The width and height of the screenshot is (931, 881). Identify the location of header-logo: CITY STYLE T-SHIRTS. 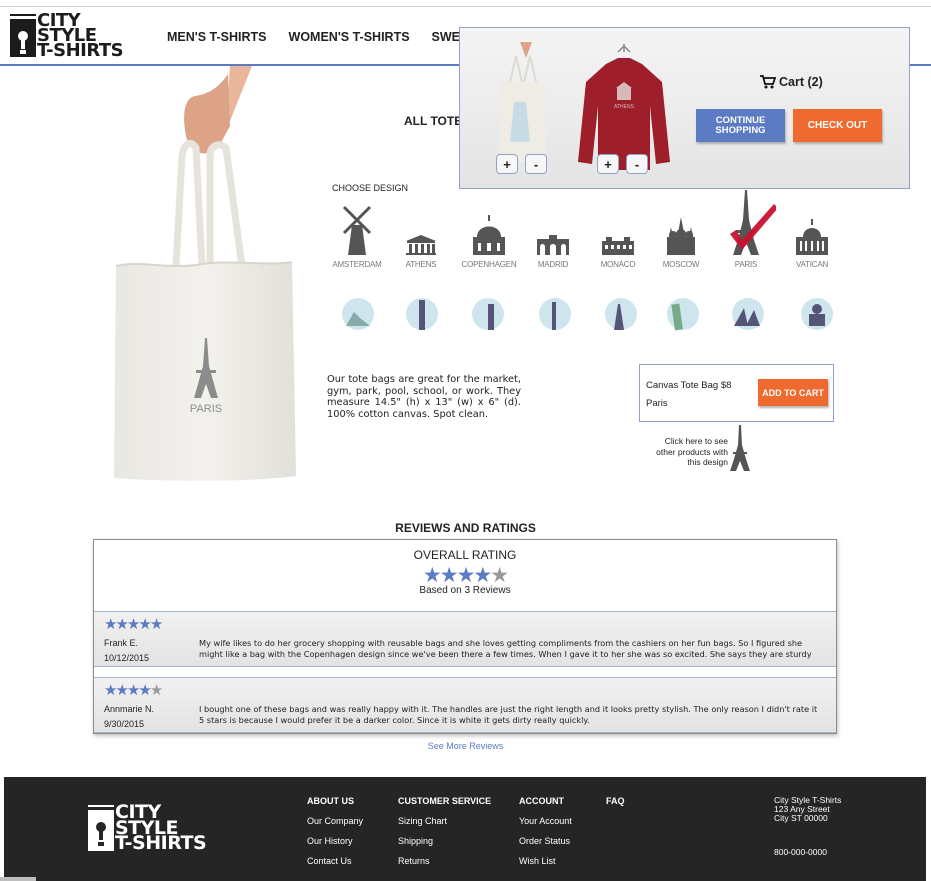
(67, 36).